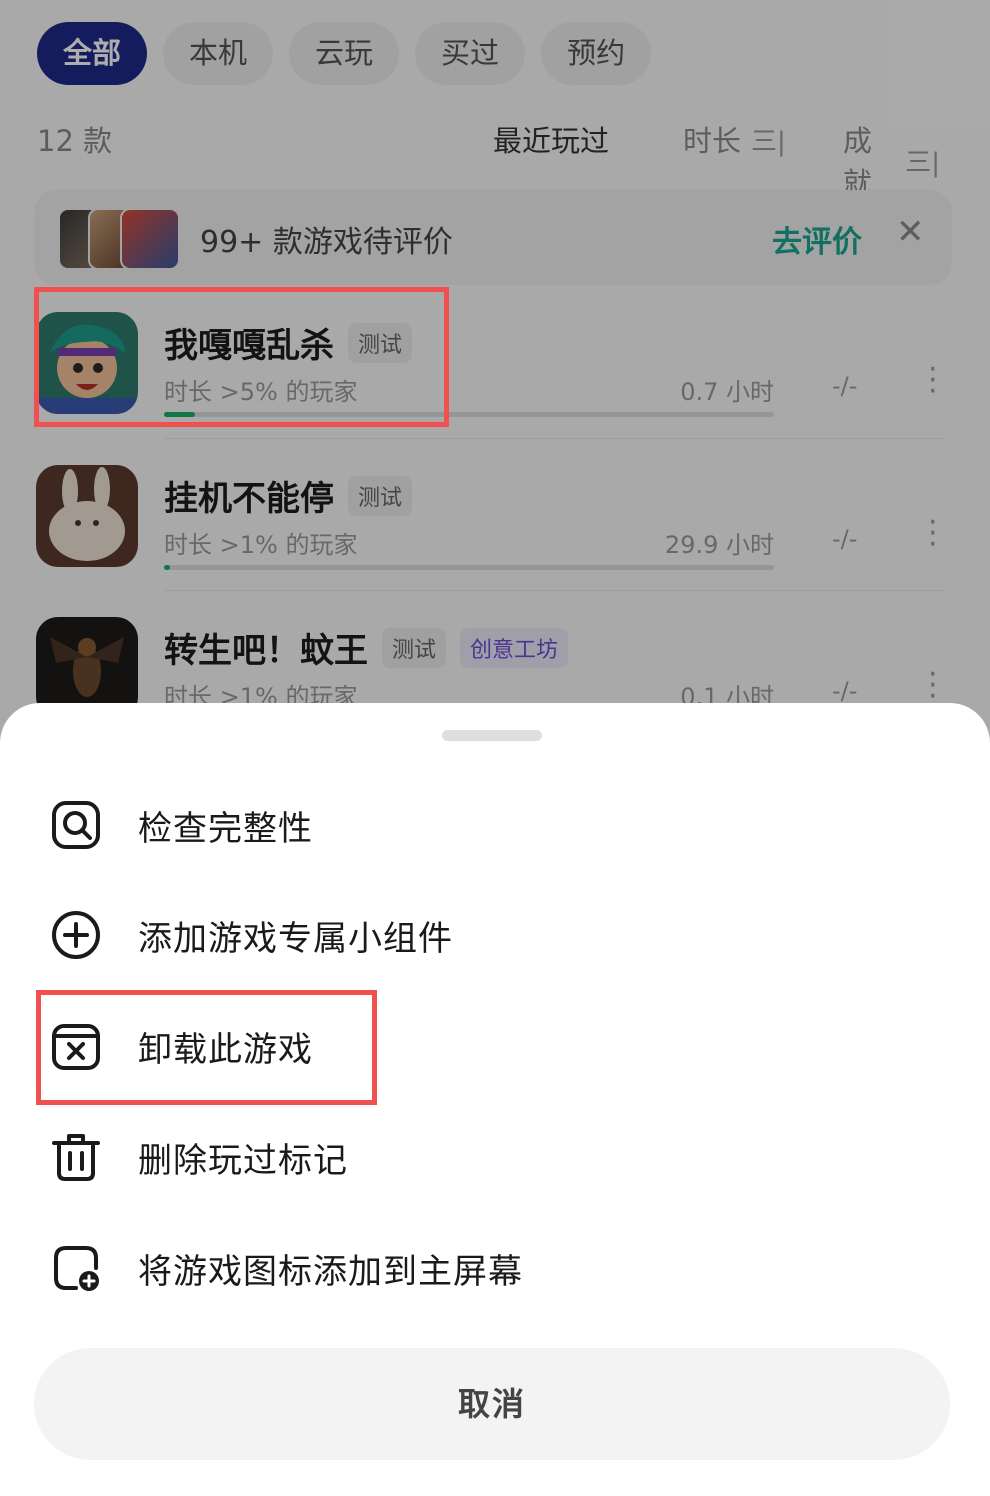 This screenshot has width=990, height=1496. What do you see at coordinates (76, 1157) in the screenshot?
I see `trash-icon` at bounding box center [76, 1157].